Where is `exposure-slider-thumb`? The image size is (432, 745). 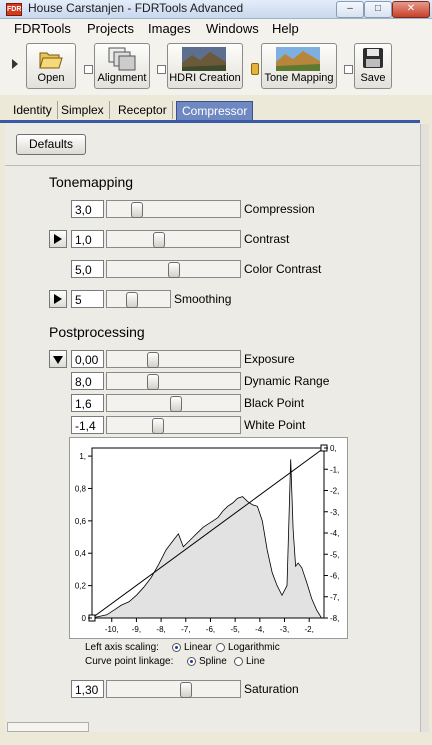
exposure-slider-thumb is located at coordinates (153, 360).